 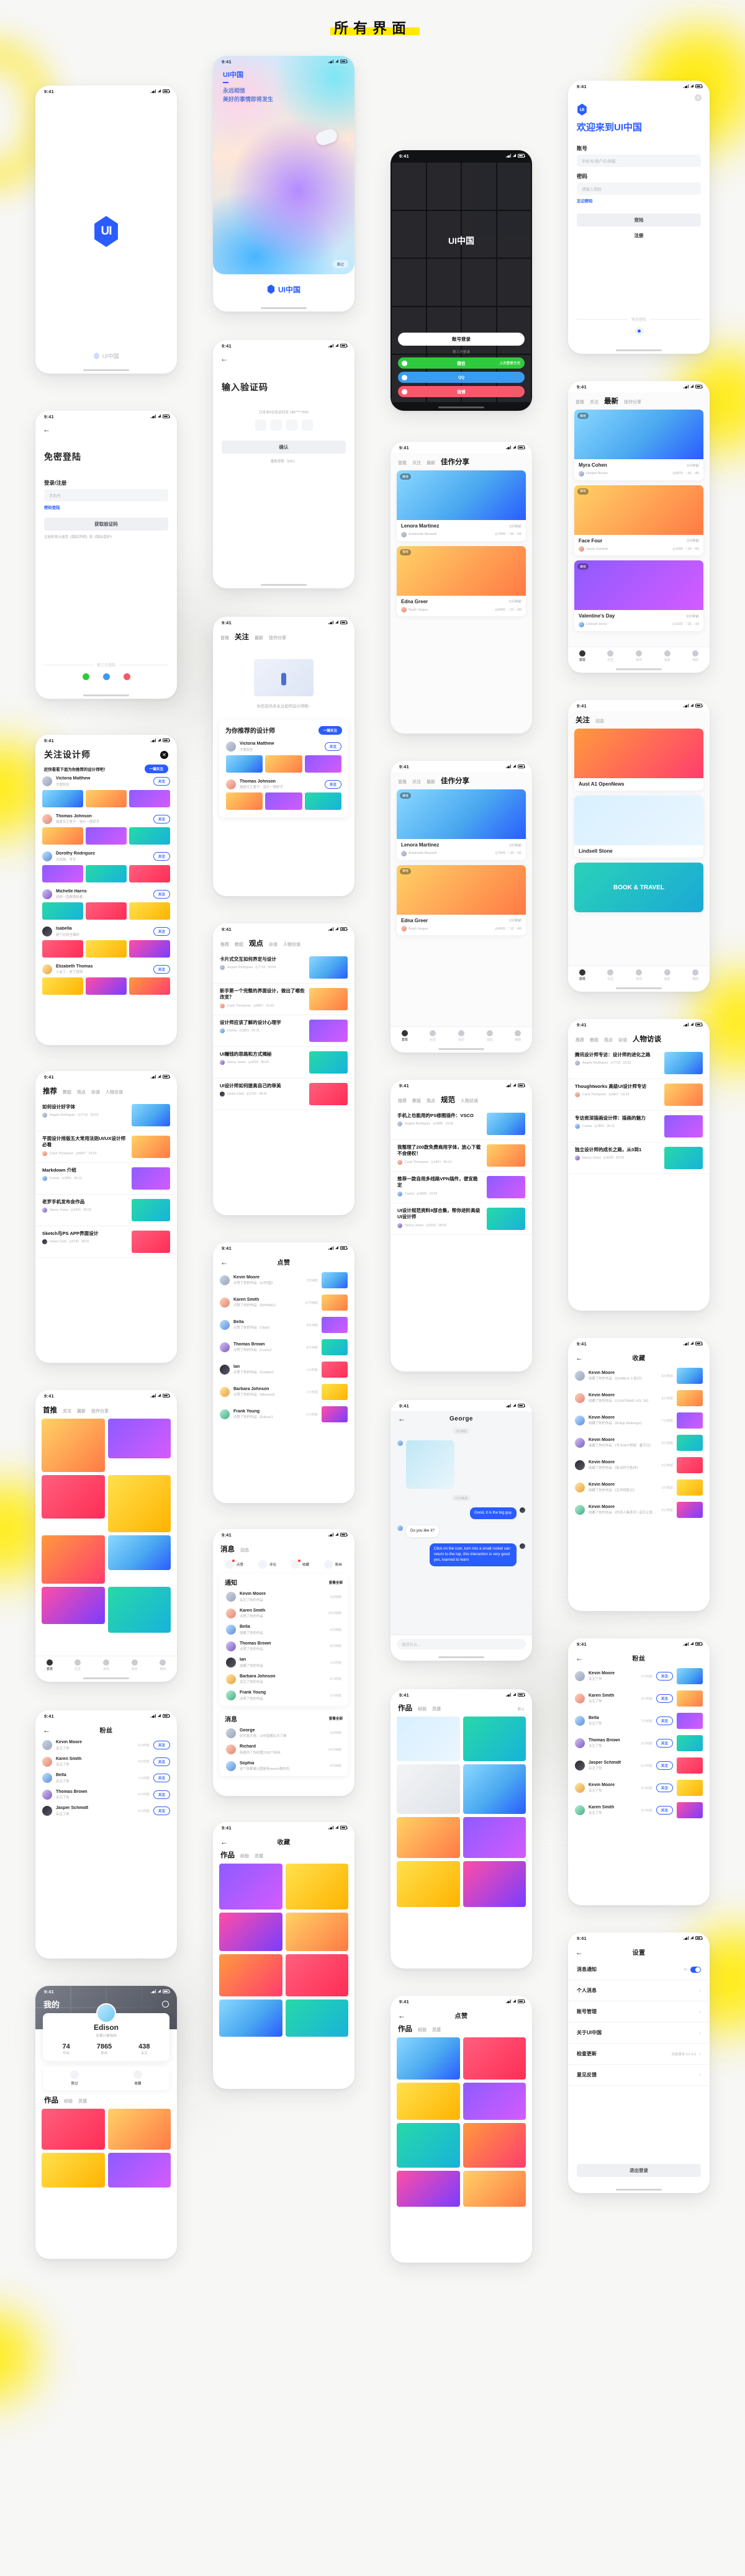 What do you see at coordinates (283, 1414) in the screenshot?
I see `list-item: Frank Young 点赞了你的作品 《Edison》 2小时前` at bounding box center [283, 1414].